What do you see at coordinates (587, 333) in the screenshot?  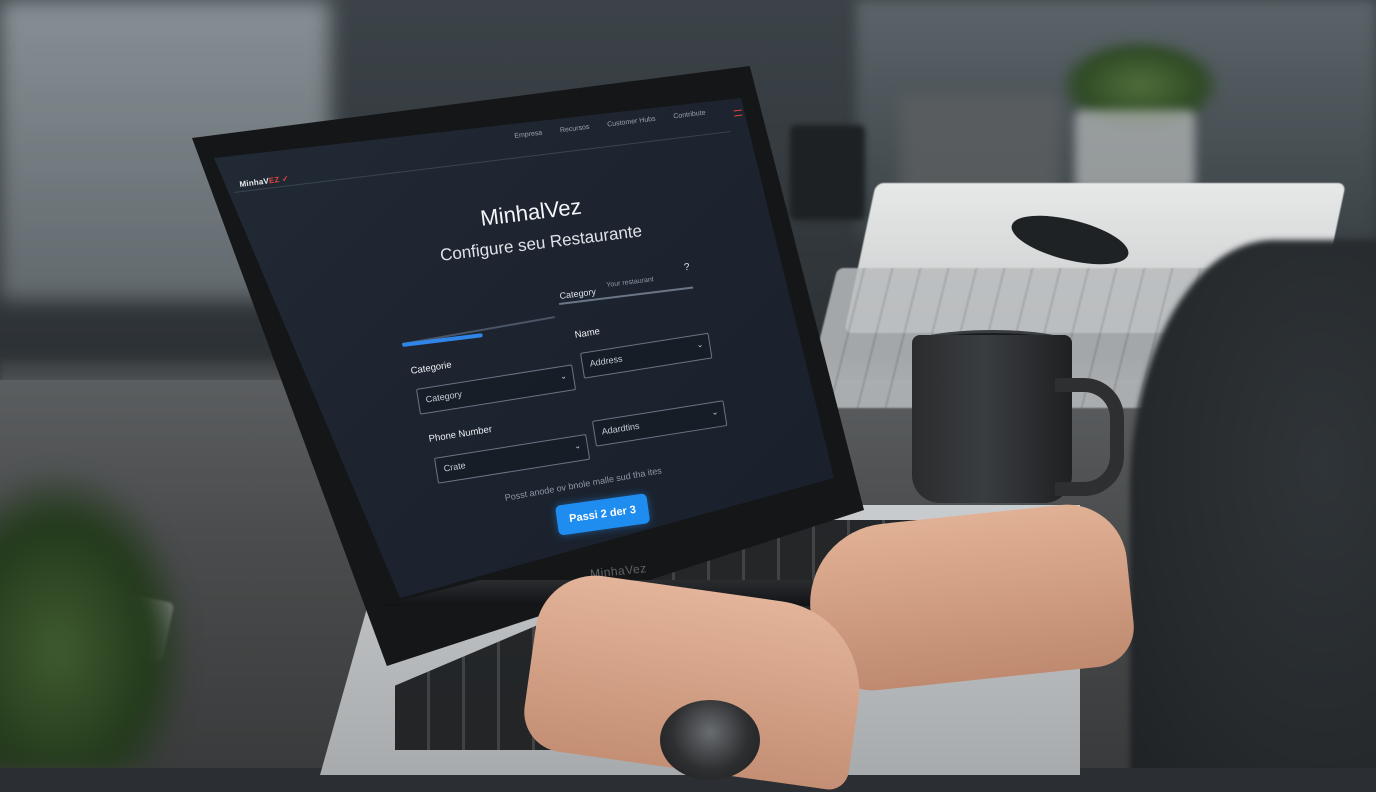 I see `name-label: Name` at bounding box center [587, 333].